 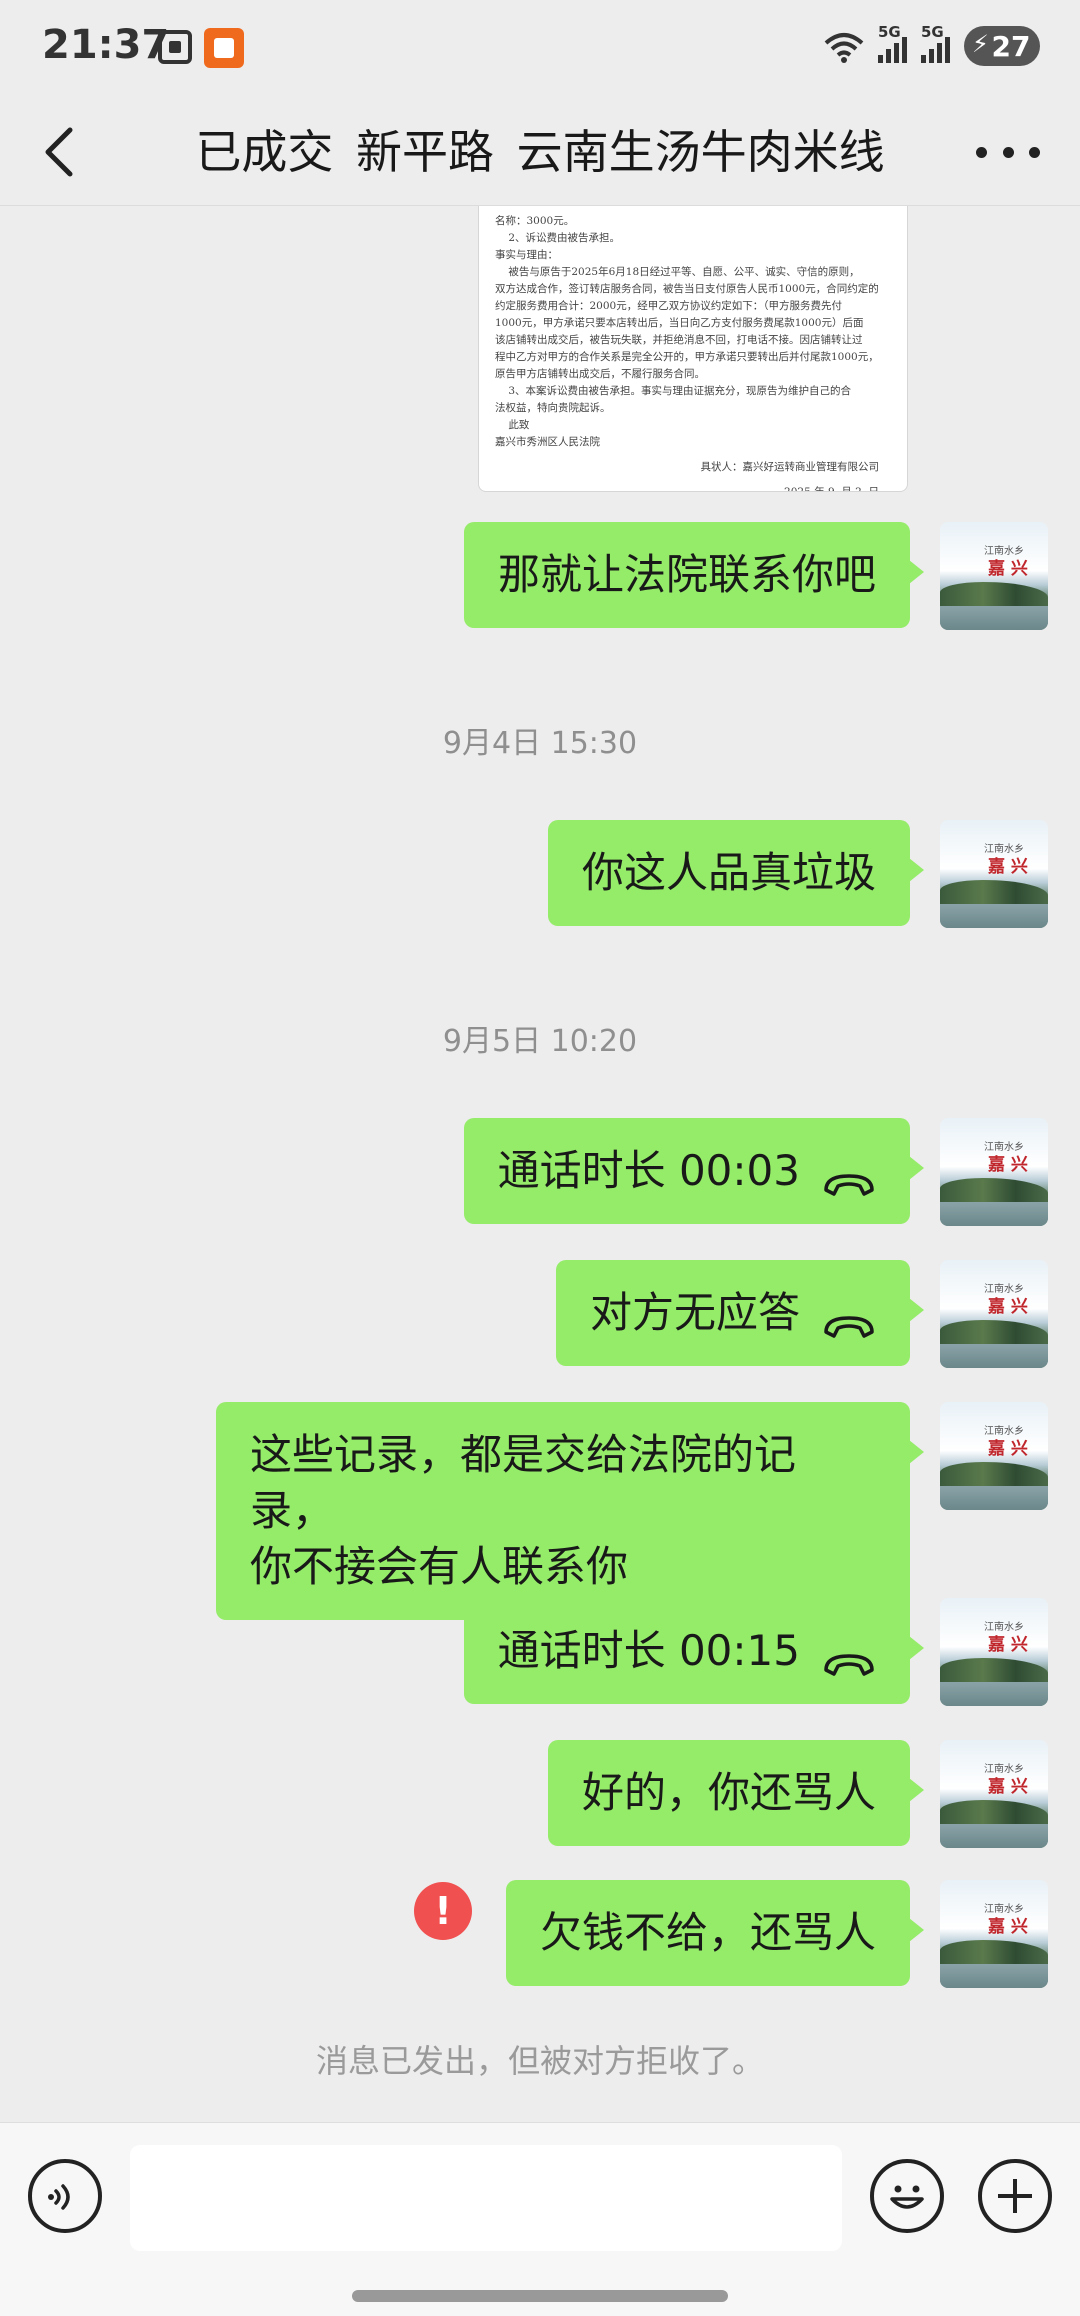 I want to click on timestamp: 9月4日 15:30, so click(x=540, y=743).